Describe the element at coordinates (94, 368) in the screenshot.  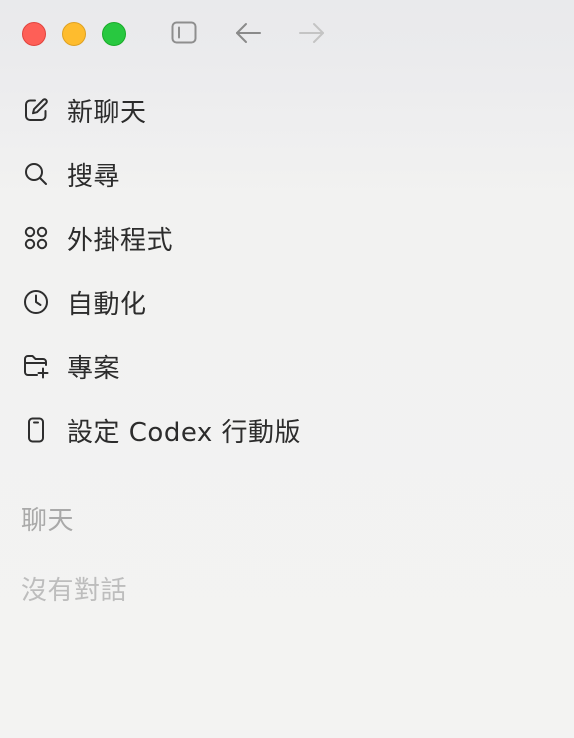
I see `nav-item-label: 專案` at that location.